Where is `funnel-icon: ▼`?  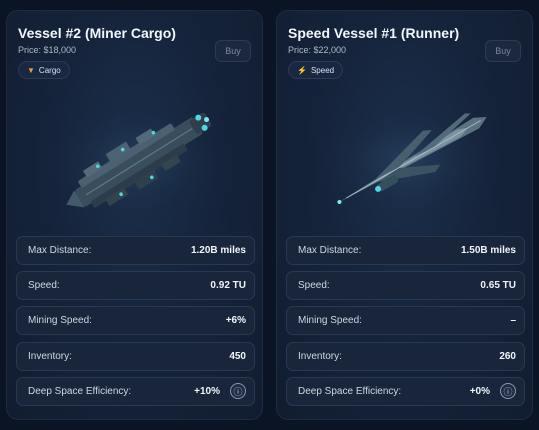 funnel-icon: ▼ is located at coordinates (31, 70).